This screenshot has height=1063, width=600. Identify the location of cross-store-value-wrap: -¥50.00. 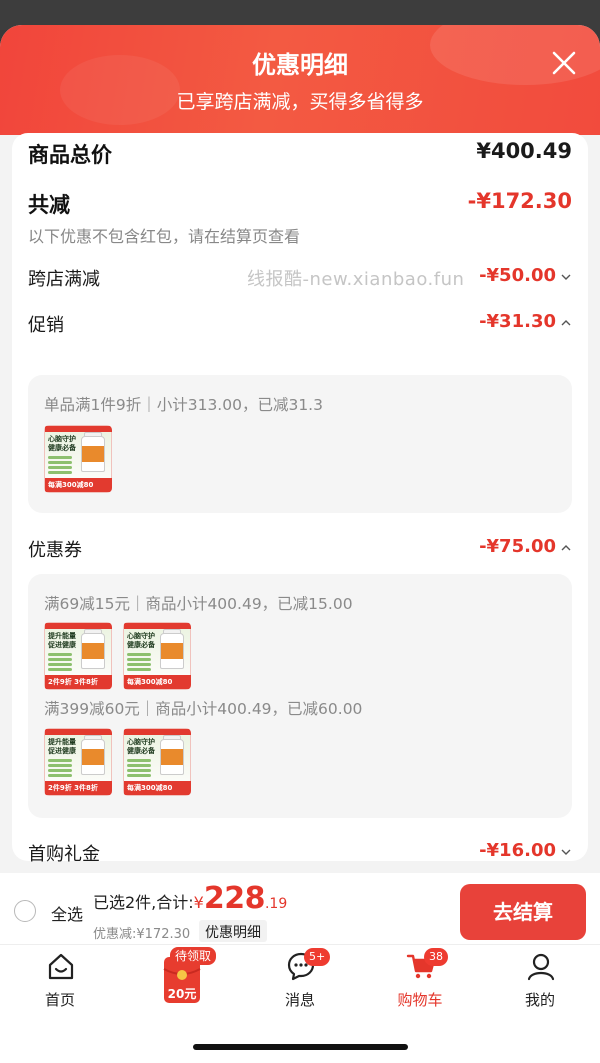
(525, 275).